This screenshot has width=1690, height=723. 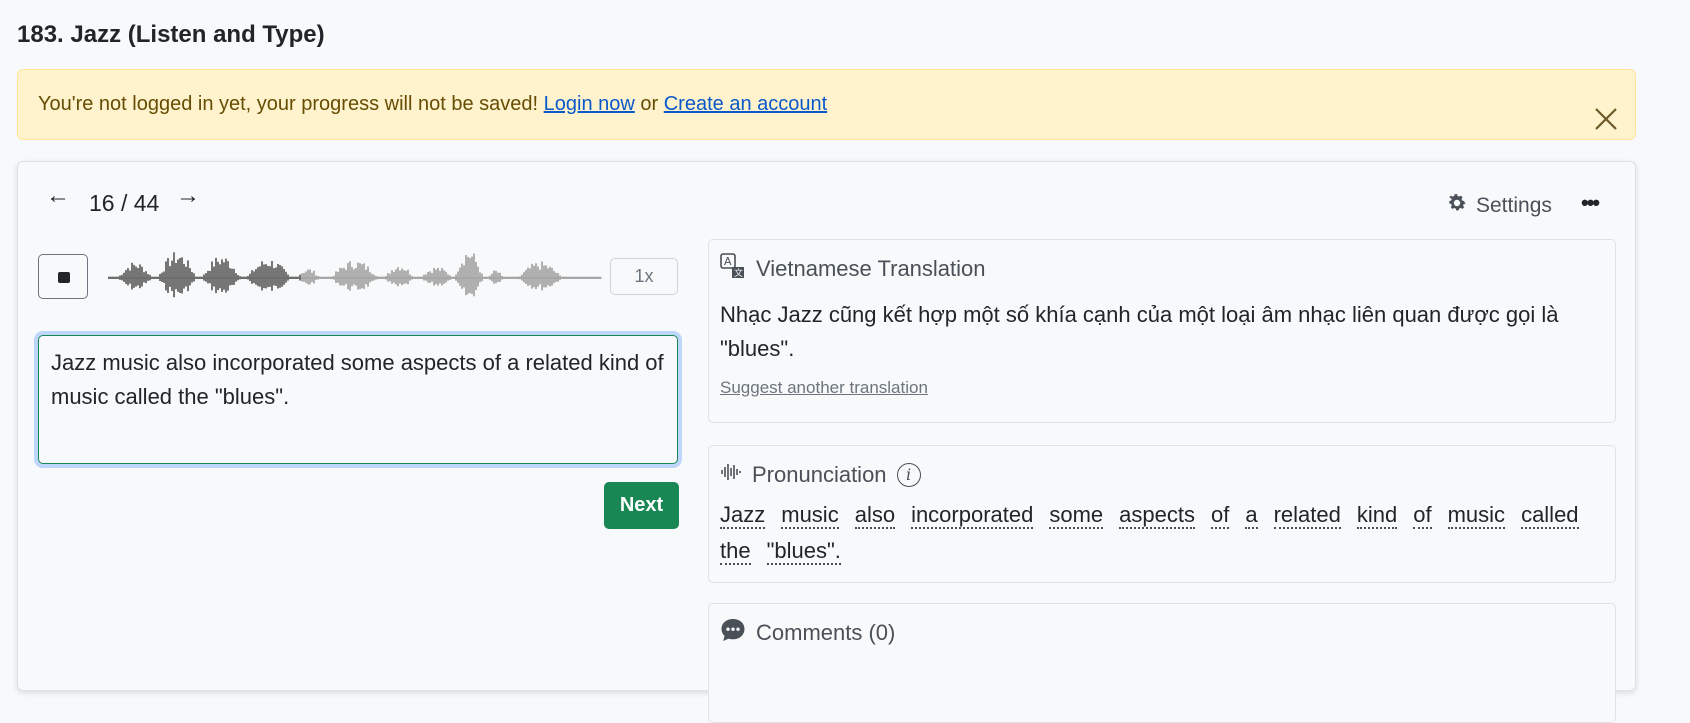 I want to click on comments-header: Comments (0), so click(x=826, y=632).